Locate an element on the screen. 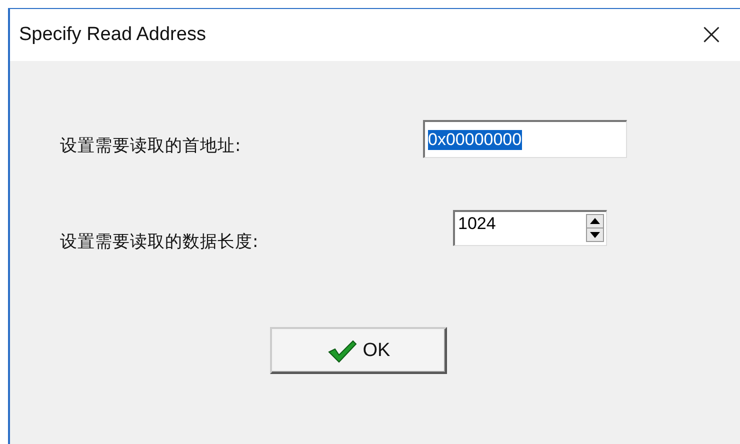 Image resolution: width=740 pixels, height=444 pixels. ok-button: OK is located at coordinates (358, 350).